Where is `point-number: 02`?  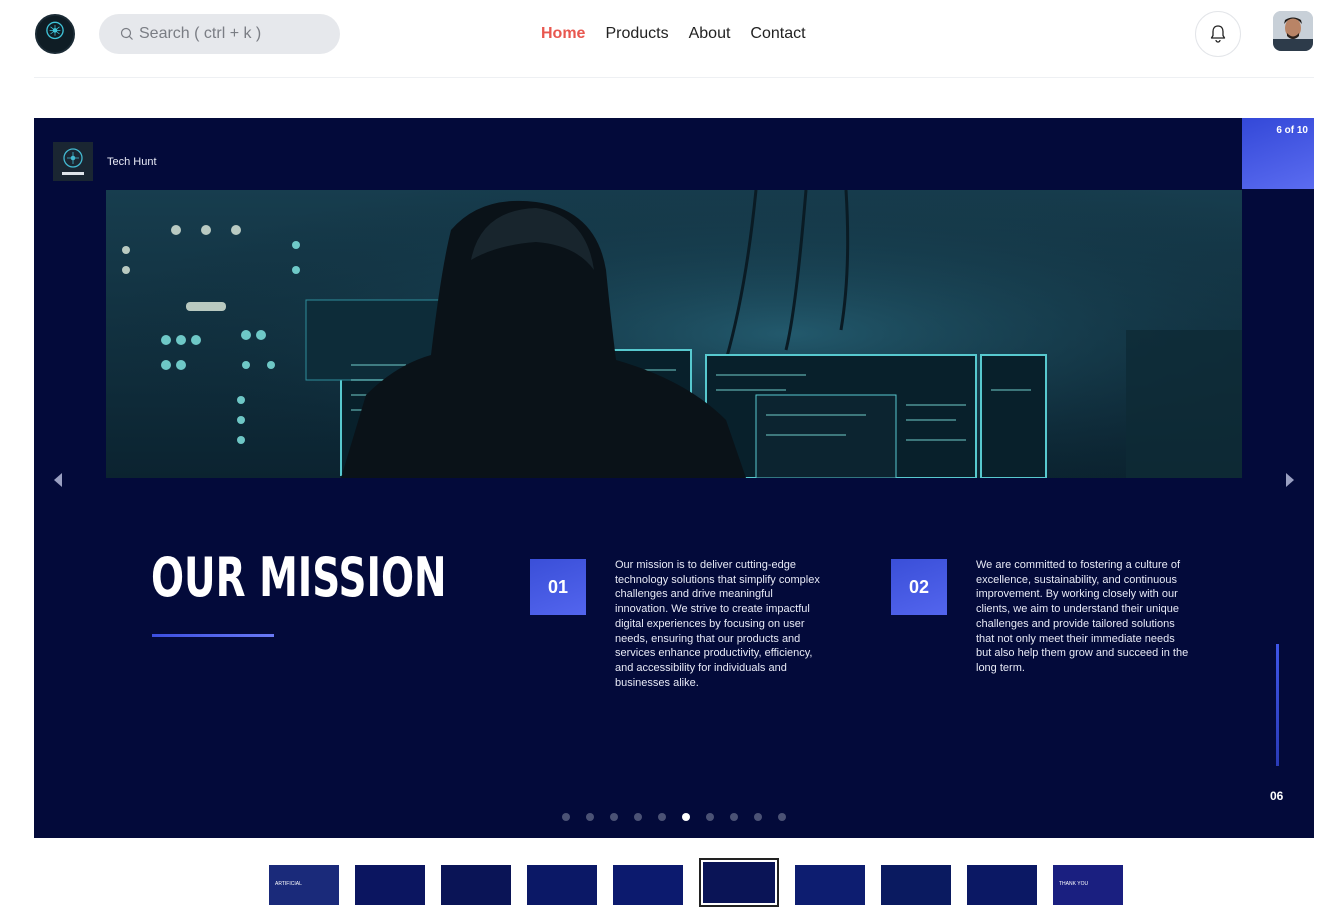 point-number: 02 is located at coordinates (919, 586).